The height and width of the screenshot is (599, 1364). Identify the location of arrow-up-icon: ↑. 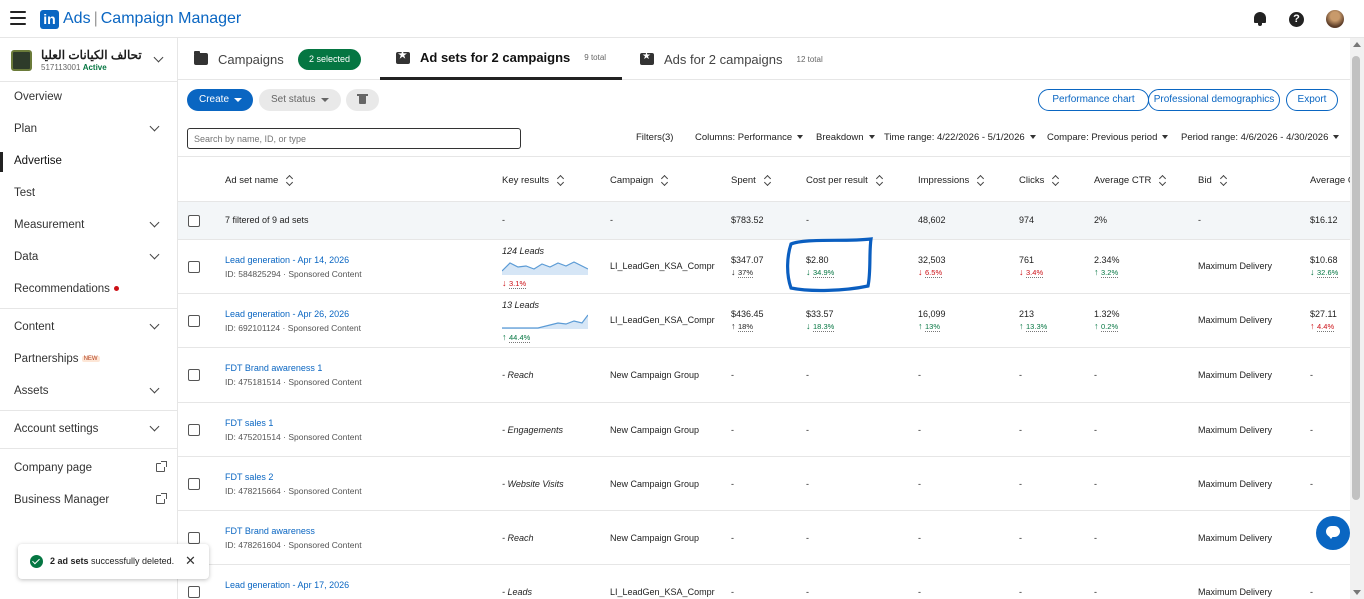
(504, 337).